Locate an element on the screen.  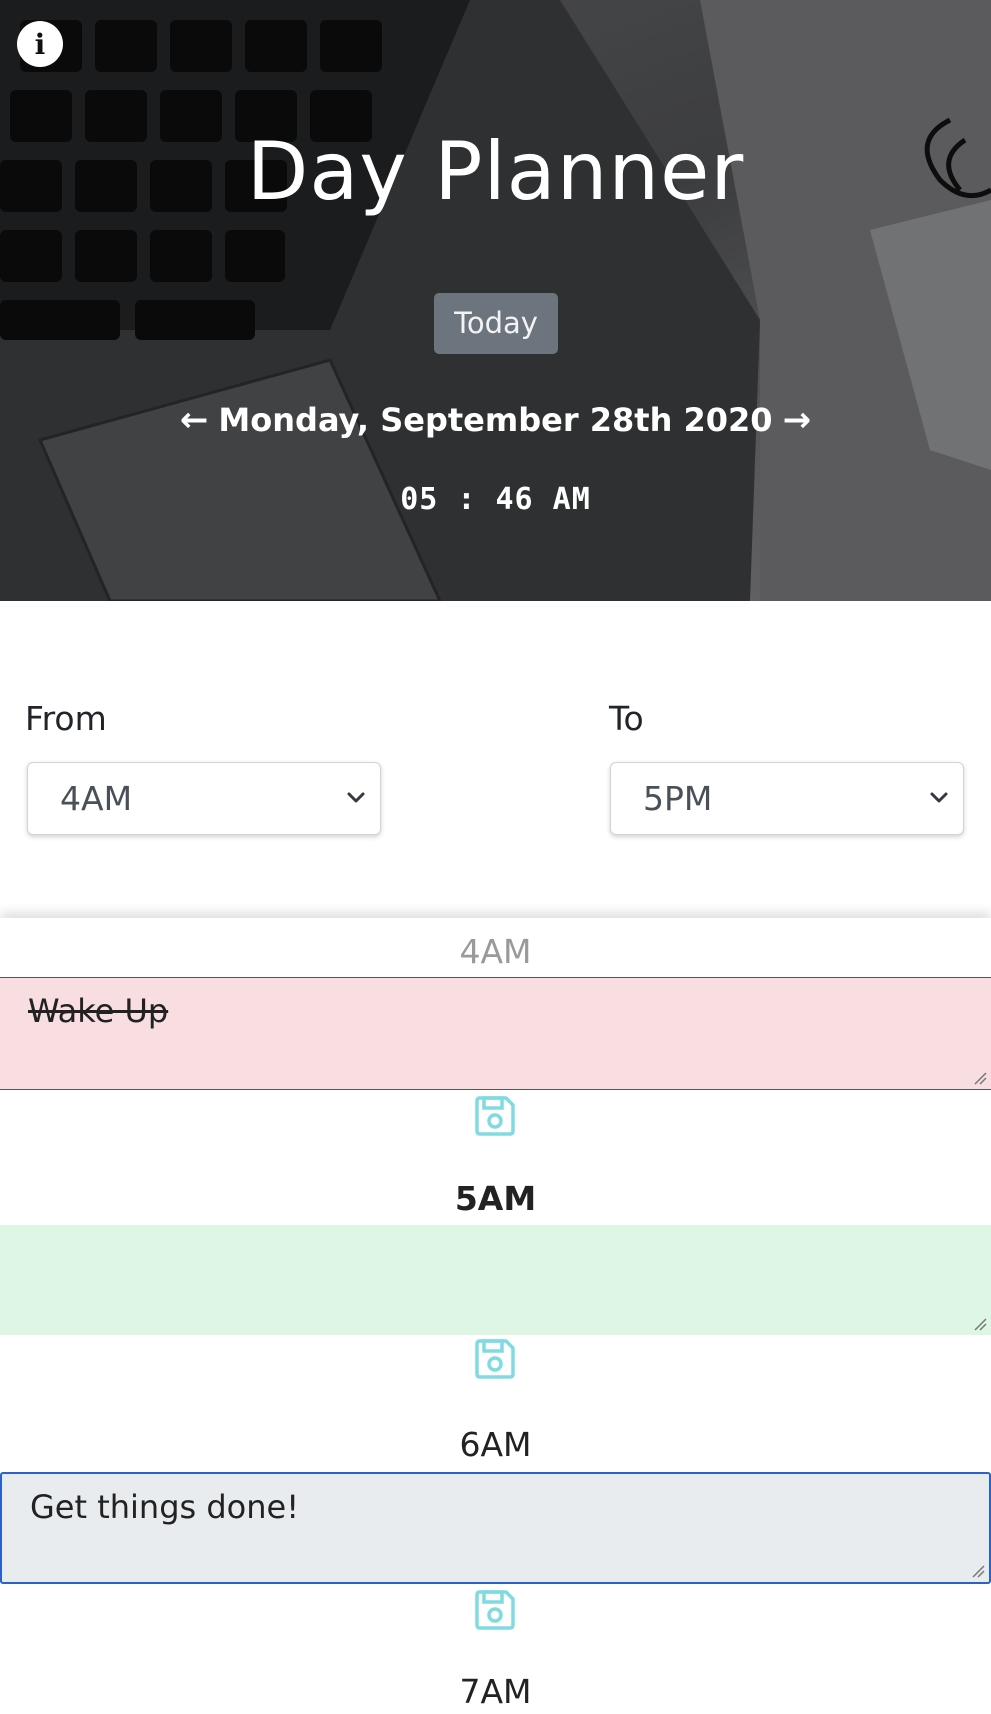
arrow-left-icon: ← is located at coordinates (194, 420).